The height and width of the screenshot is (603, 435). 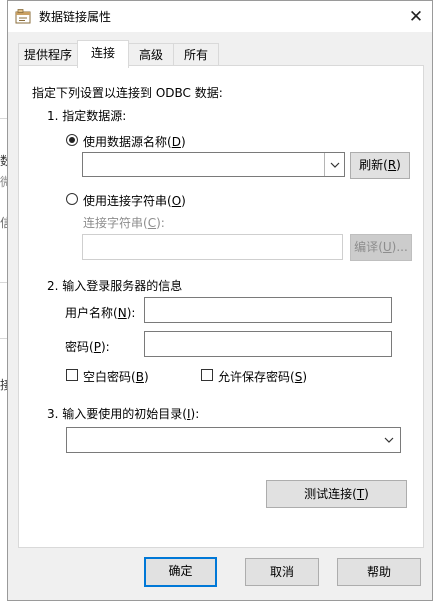 I want to click on close-icon: ✕, so click(x=416, y=16).